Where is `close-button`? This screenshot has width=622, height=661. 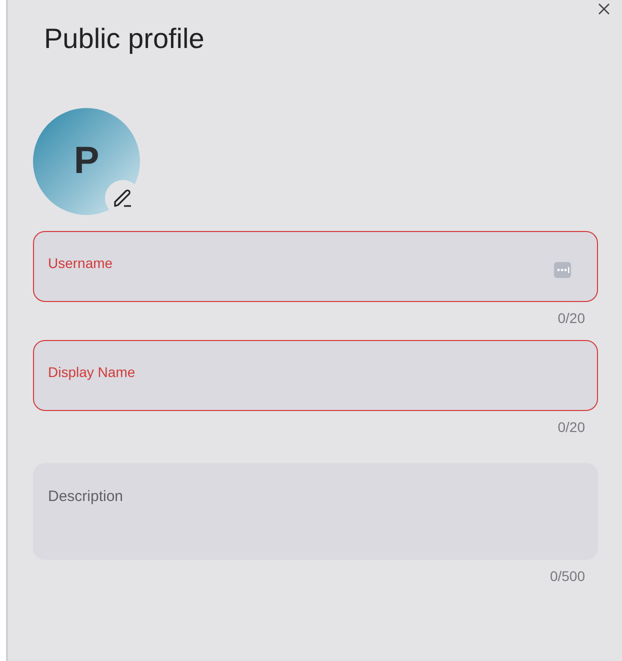 close-button is located at coordinates (604, 9).